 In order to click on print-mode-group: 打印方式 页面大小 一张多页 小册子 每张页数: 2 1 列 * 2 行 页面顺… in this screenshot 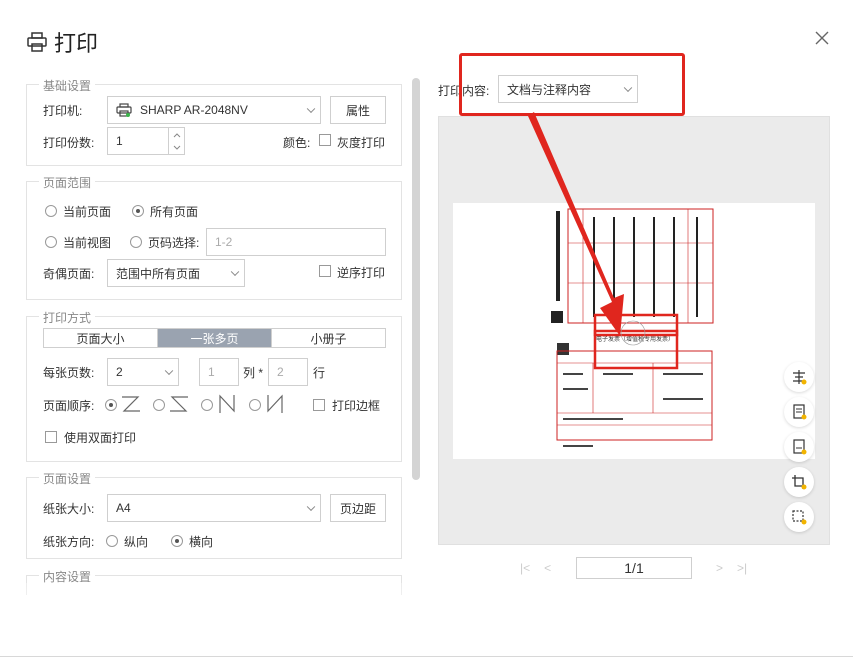, I will do `click(214, 385)`.